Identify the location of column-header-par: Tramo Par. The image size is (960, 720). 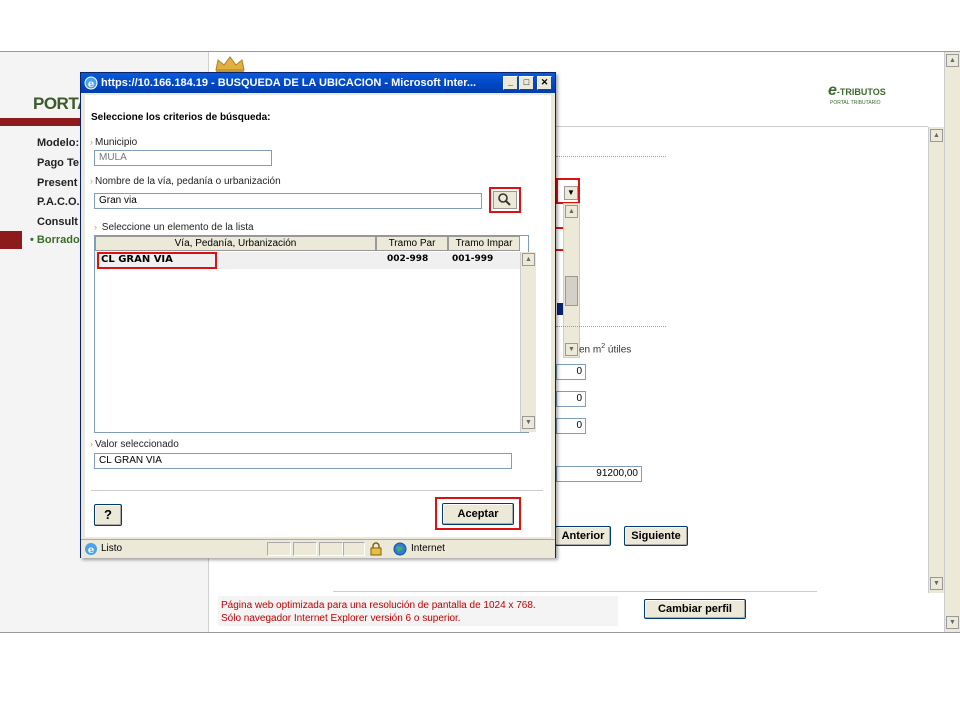
(412, 243).